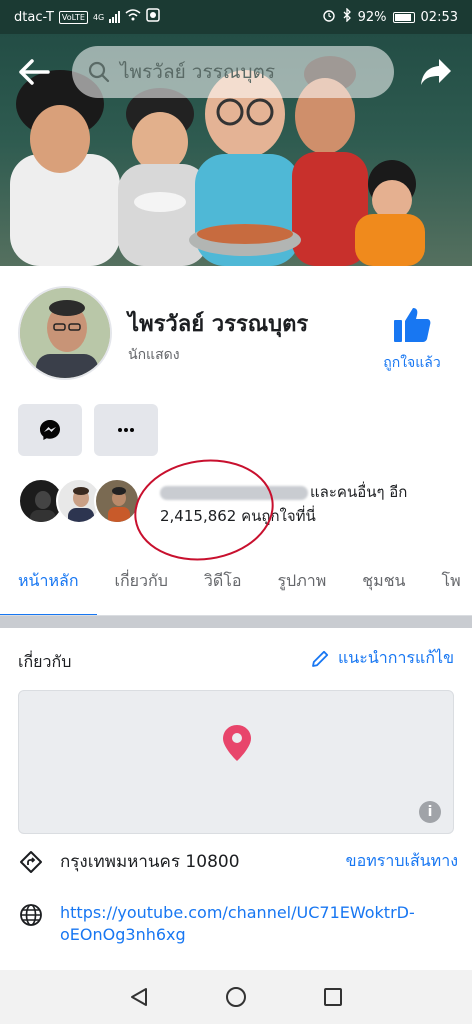  I want to click on directions-icon, so click(31, 862).